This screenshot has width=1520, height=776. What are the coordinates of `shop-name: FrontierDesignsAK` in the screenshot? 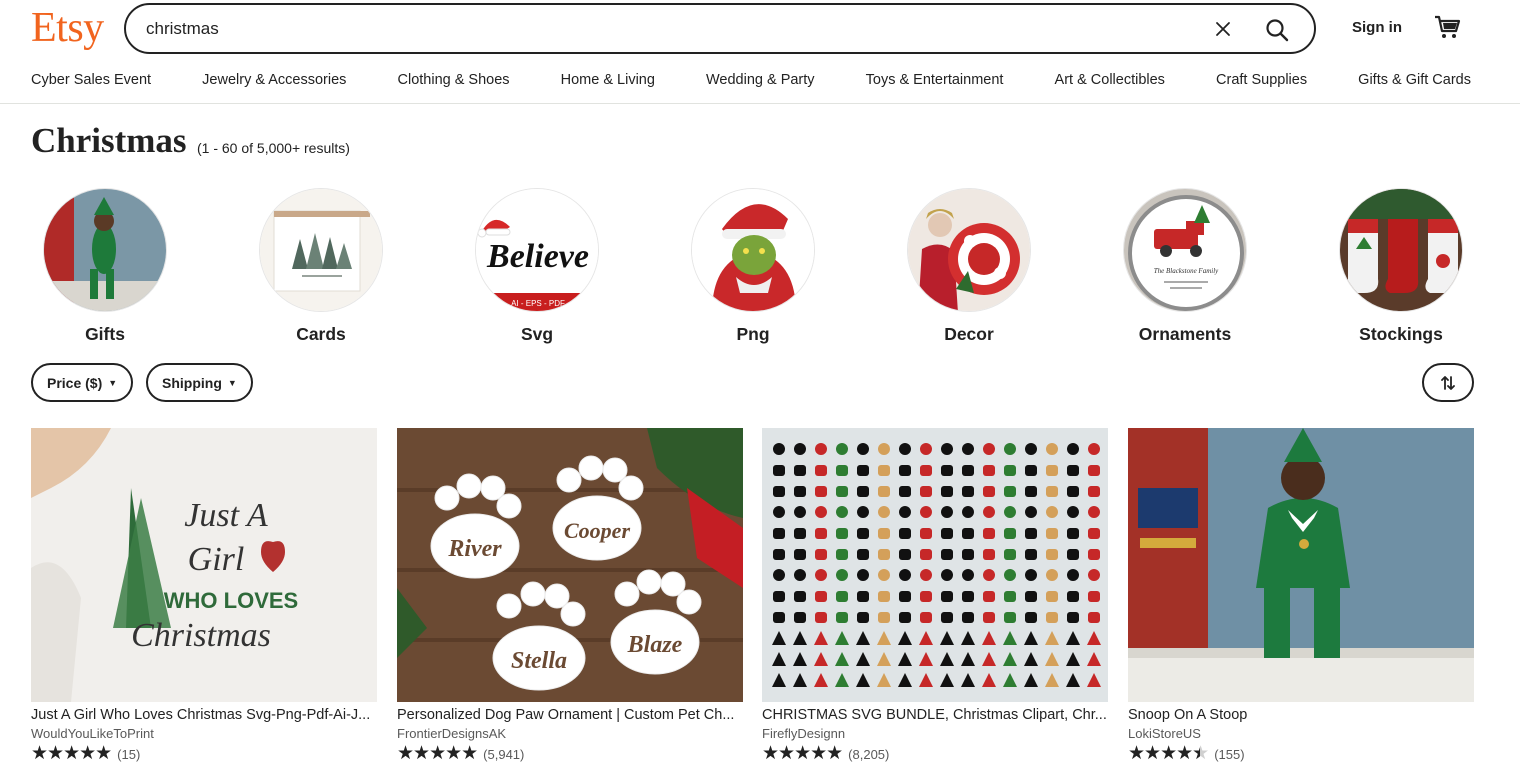 It's located at (570, 733).